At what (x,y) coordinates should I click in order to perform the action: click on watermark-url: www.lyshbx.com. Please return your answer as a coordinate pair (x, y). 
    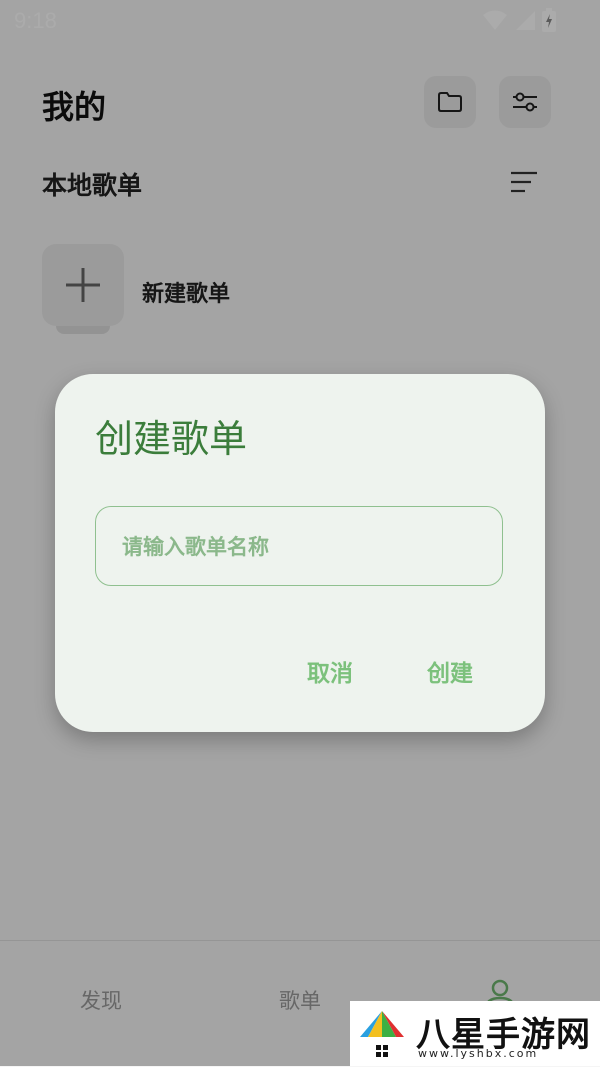
    Looking at the image, I should click on (478, 1053).